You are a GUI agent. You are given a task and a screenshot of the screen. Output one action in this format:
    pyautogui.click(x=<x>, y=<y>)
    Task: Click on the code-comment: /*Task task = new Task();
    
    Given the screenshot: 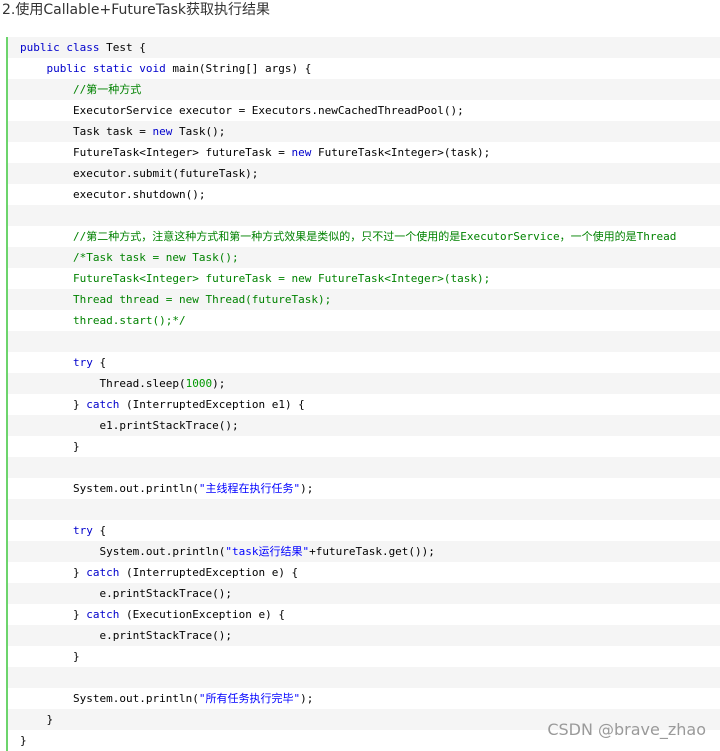 What is the action you would take?
    pyautogui.click(x=156, y=257)
    